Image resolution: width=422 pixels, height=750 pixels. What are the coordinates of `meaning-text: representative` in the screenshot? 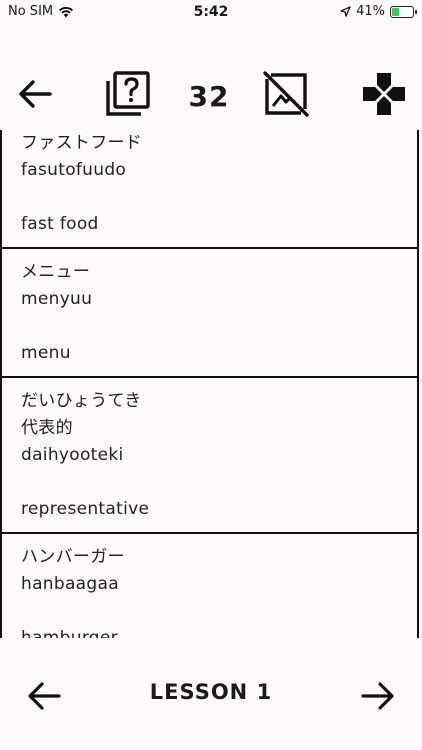 It's located at (85, 509).